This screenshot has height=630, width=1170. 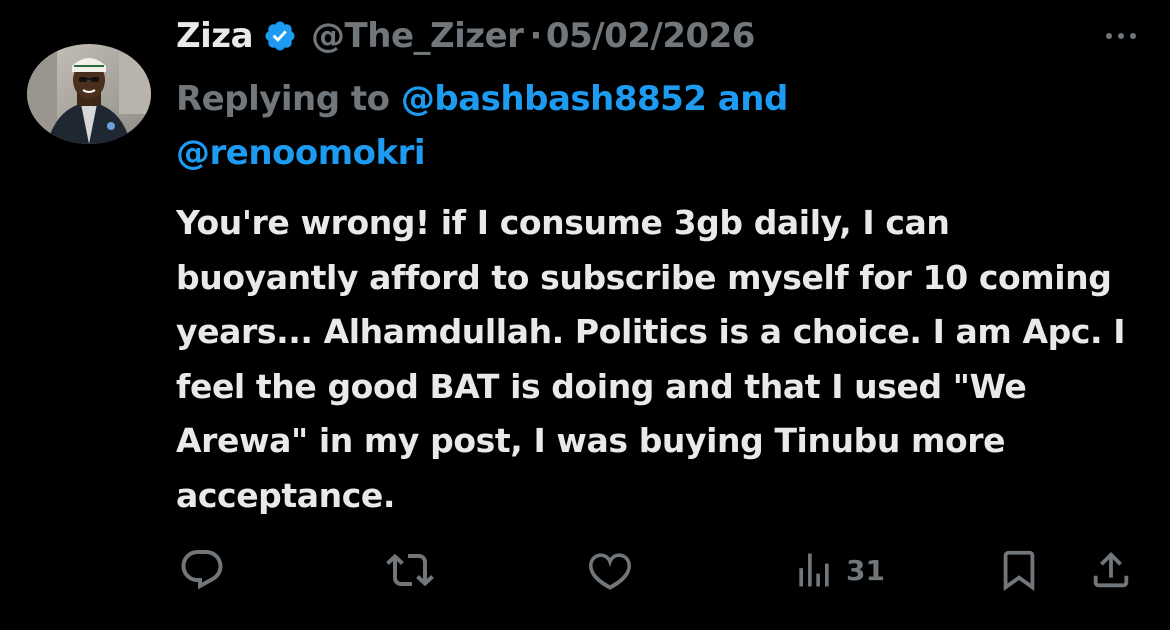 I want to click on tweet-header: Ziza @The_Zizer · 05/02/2026, so click(x=465, y=36).